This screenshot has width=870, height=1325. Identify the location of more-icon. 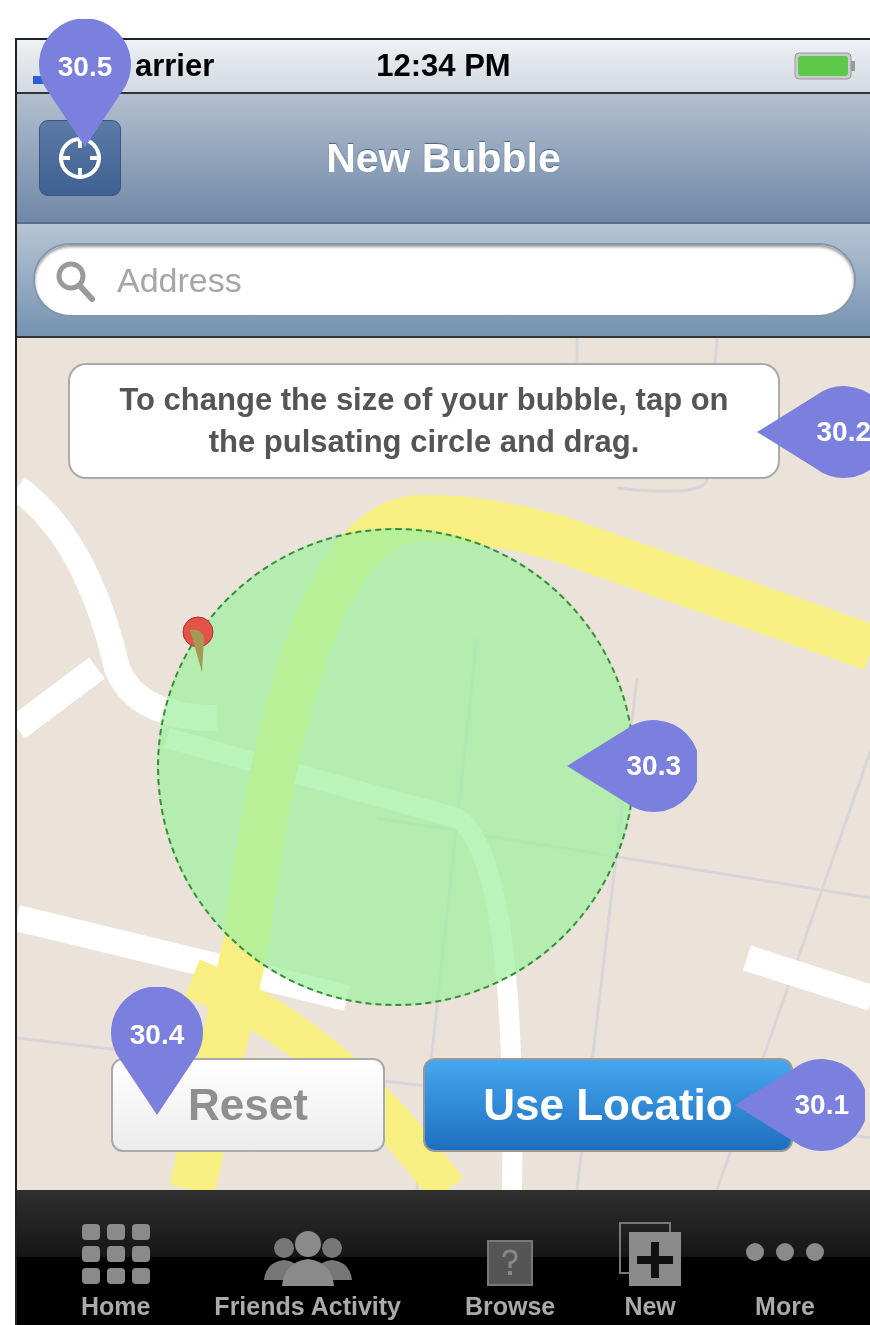
(784, 1252).